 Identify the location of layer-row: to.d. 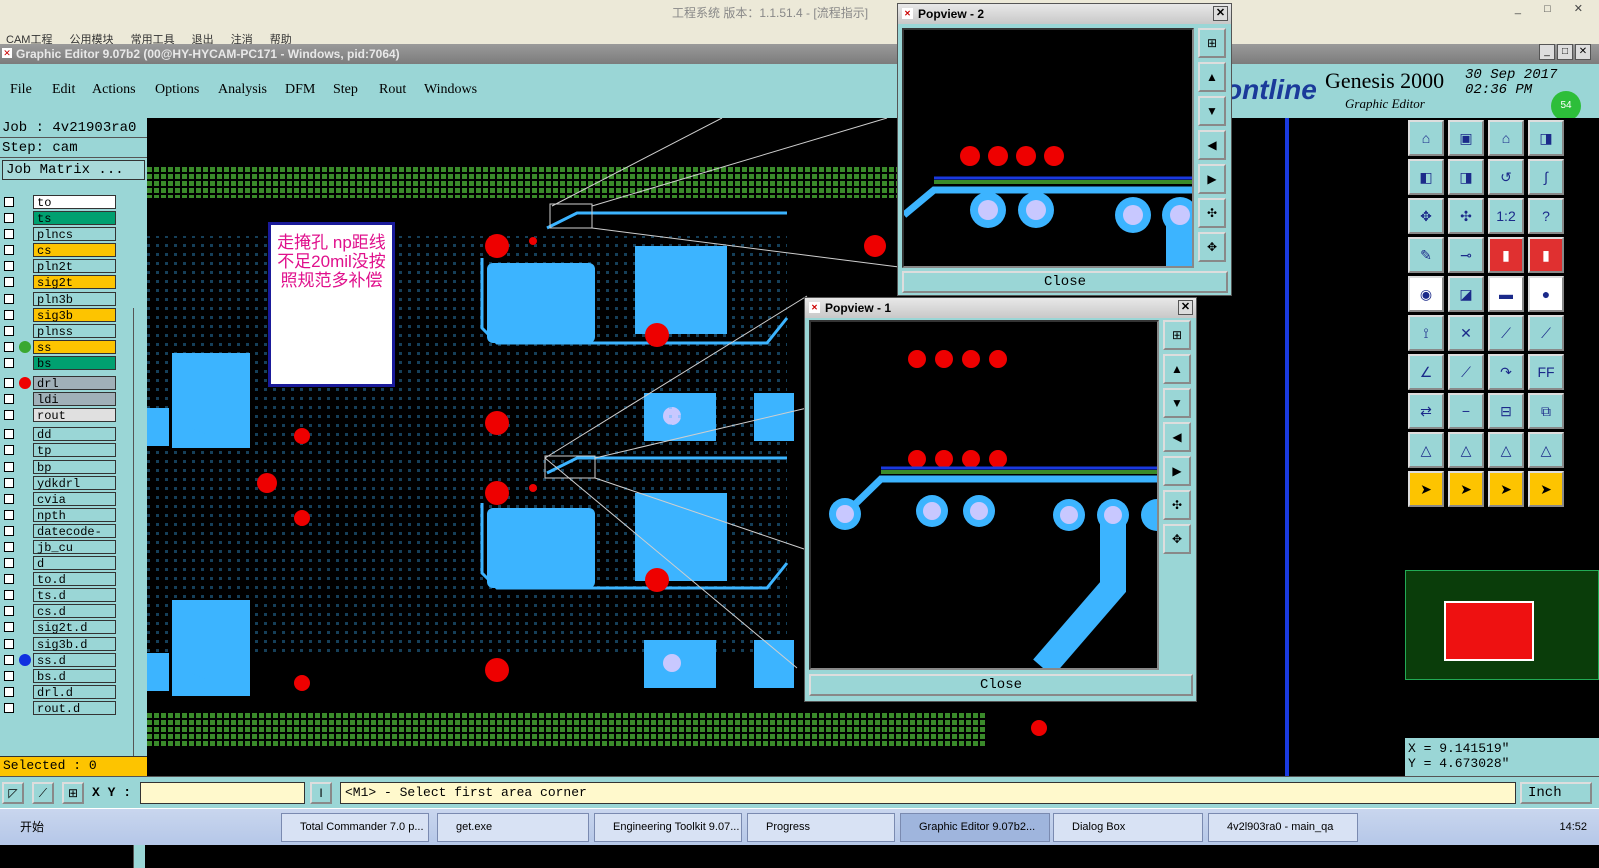
(66, 579).